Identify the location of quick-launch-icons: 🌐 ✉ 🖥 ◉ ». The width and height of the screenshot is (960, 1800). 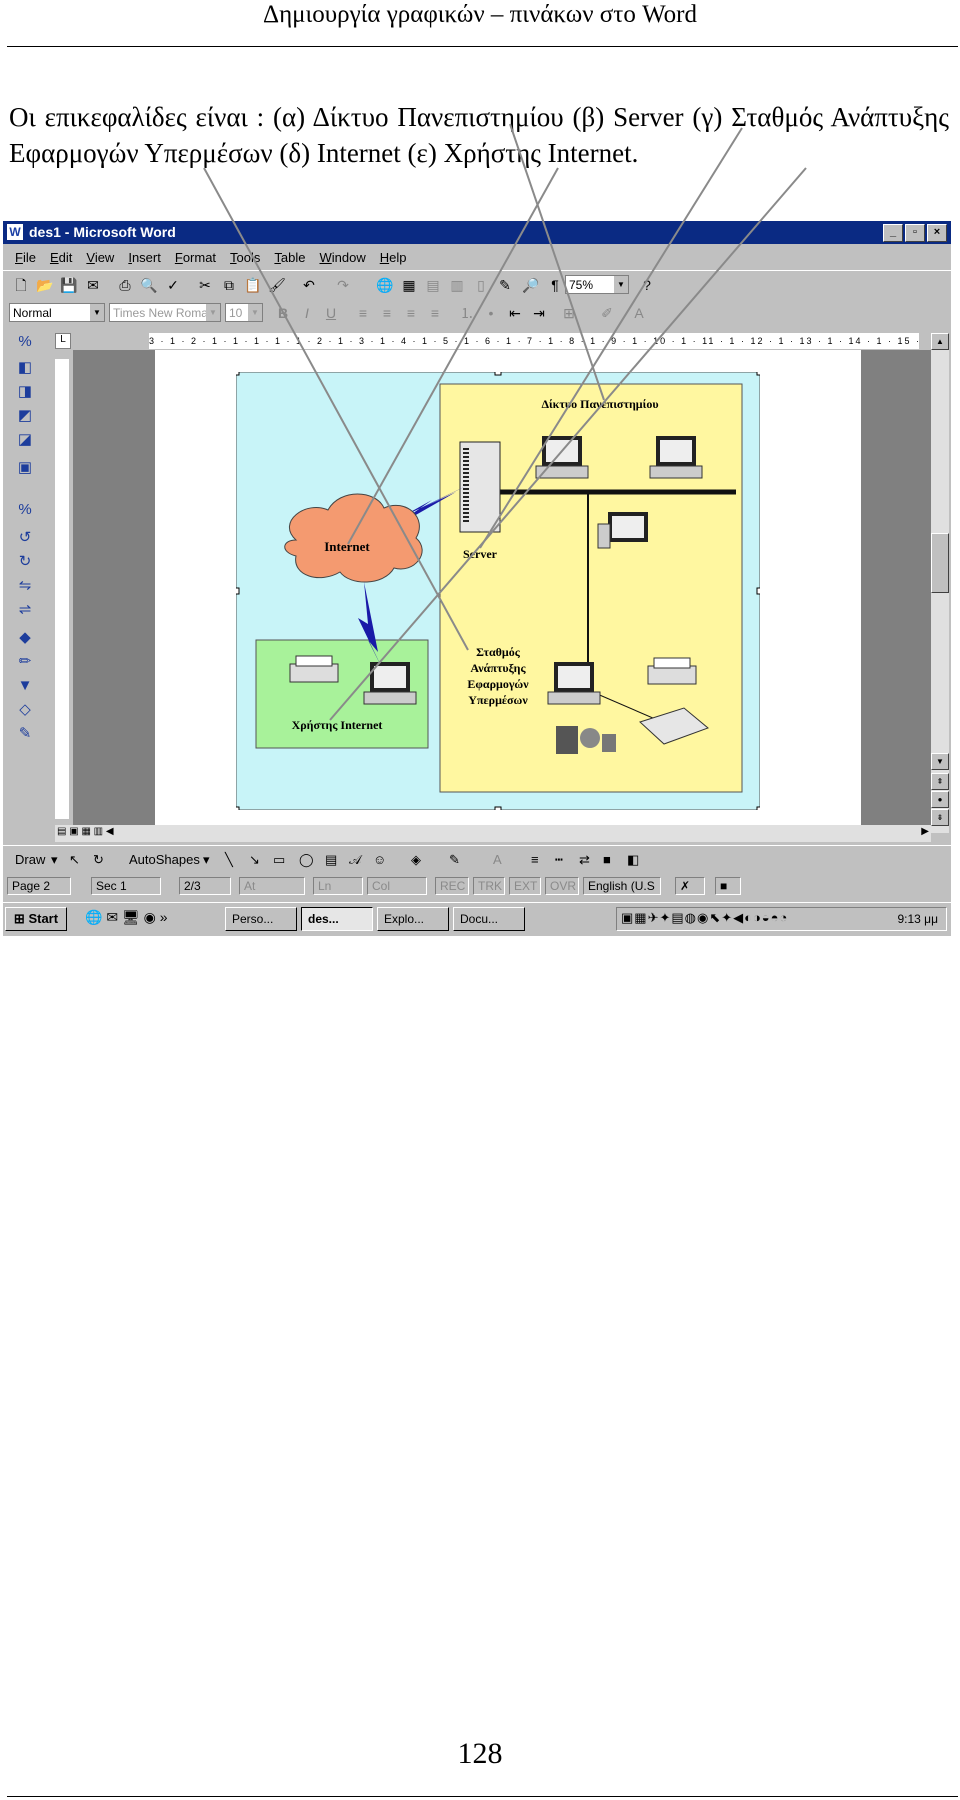
(126, 917).